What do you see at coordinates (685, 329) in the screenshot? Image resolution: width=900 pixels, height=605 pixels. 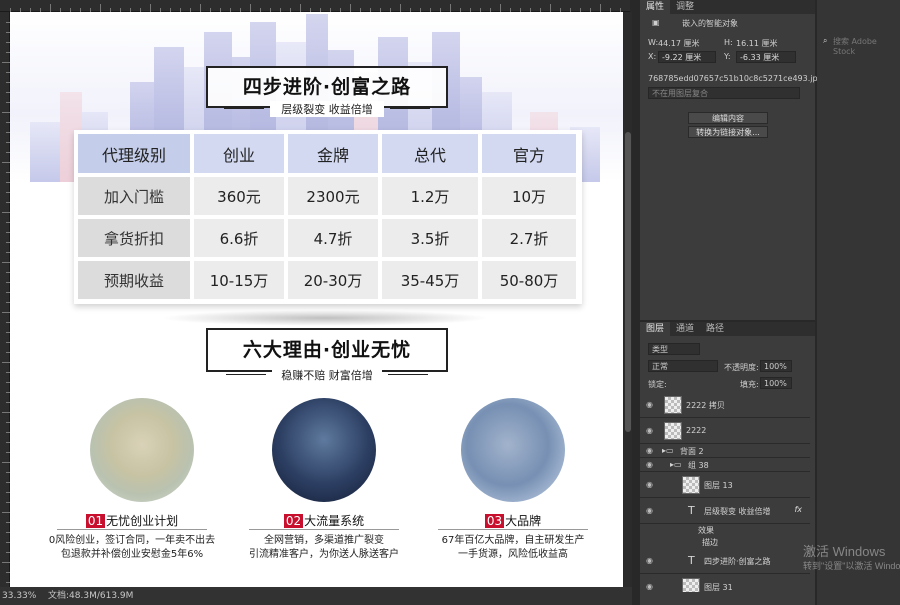 I see `tab-channels: 通道` at bounding box center [685, 329].